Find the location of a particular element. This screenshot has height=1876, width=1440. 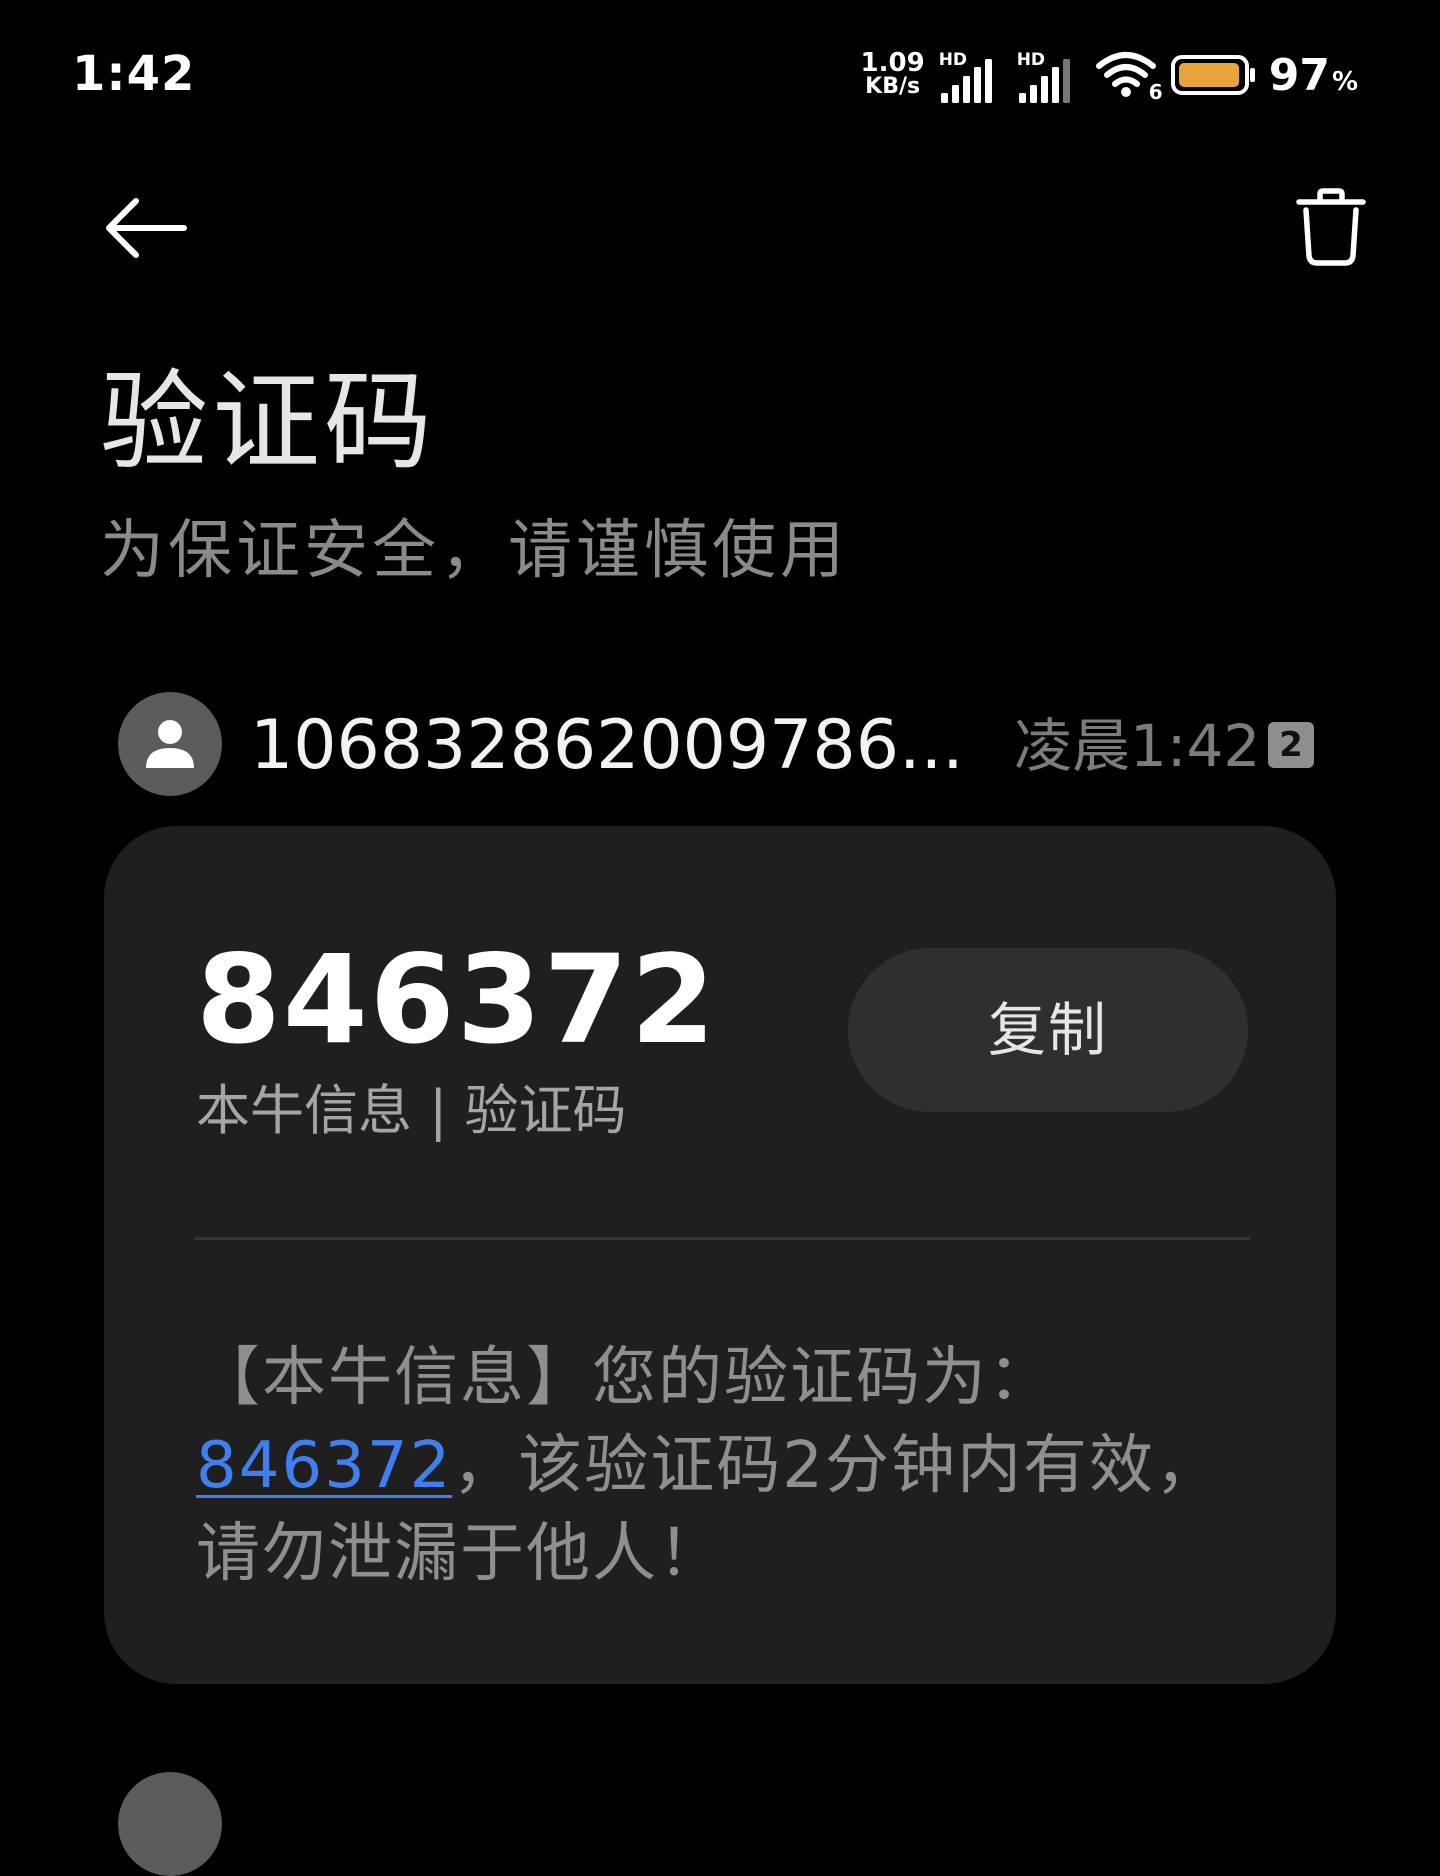

page-title: 验证码 is located at coordinates (268, 422).